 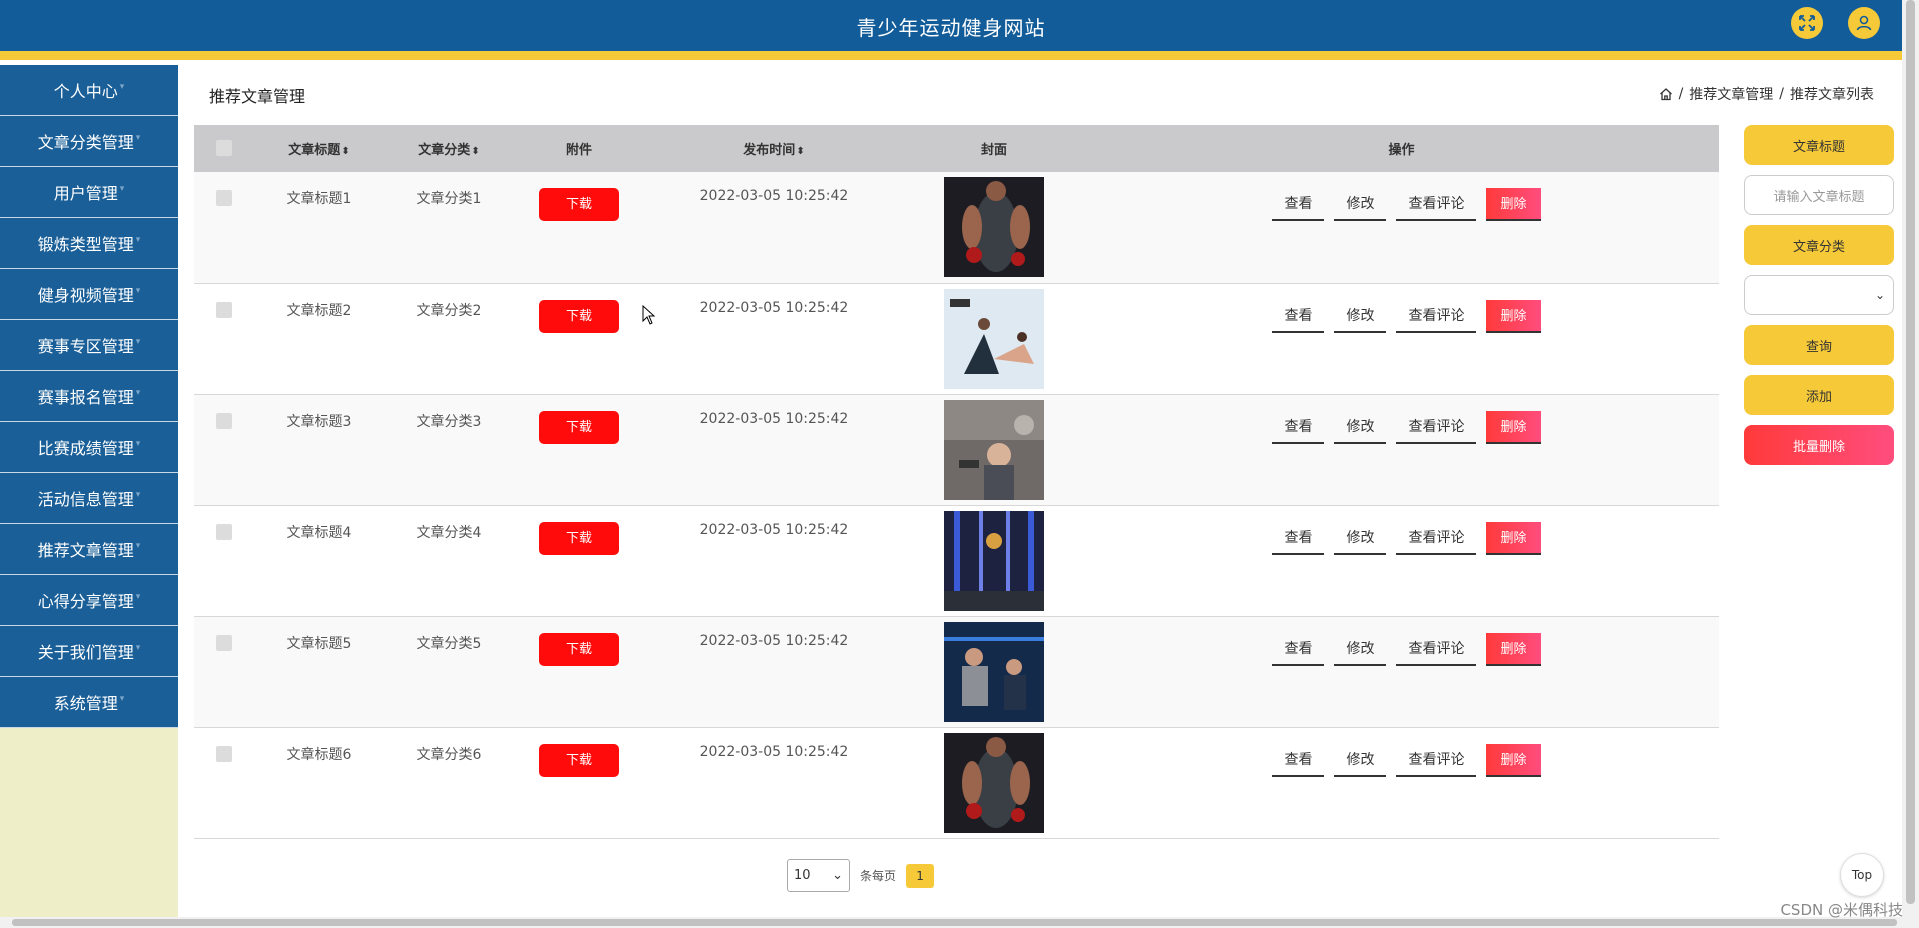 I want to click on sidebar-item-fitness-video: 健身视频管理 ▾, so click(x=89, y=294).